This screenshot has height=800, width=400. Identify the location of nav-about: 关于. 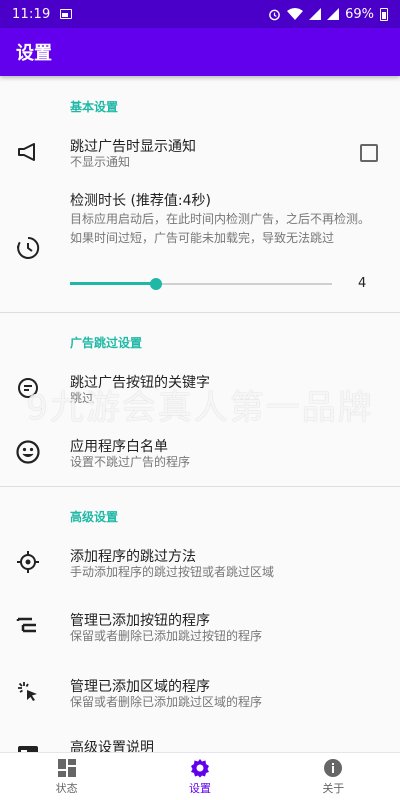
(333, 776).